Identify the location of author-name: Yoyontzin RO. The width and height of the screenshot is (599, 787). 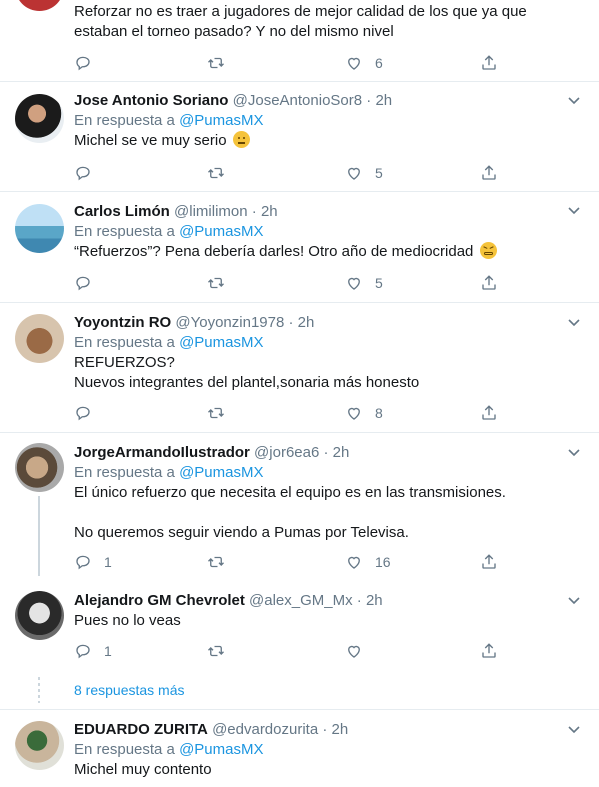
(122, 322).